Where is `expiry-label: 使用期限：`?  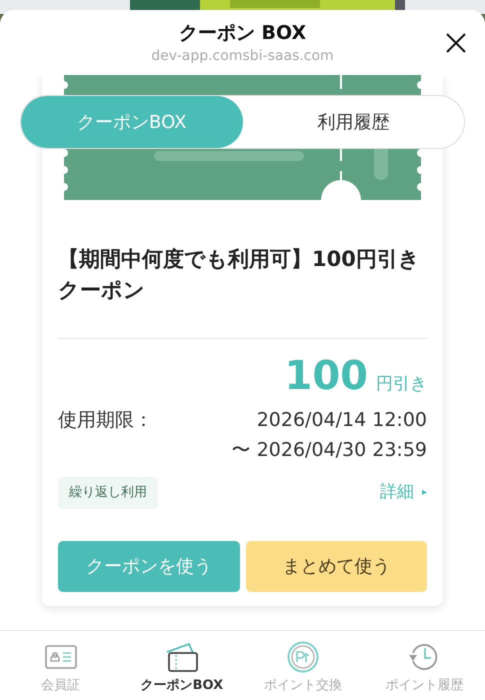 expiry-label: 使用期限： is located at coordinates (105, 420).